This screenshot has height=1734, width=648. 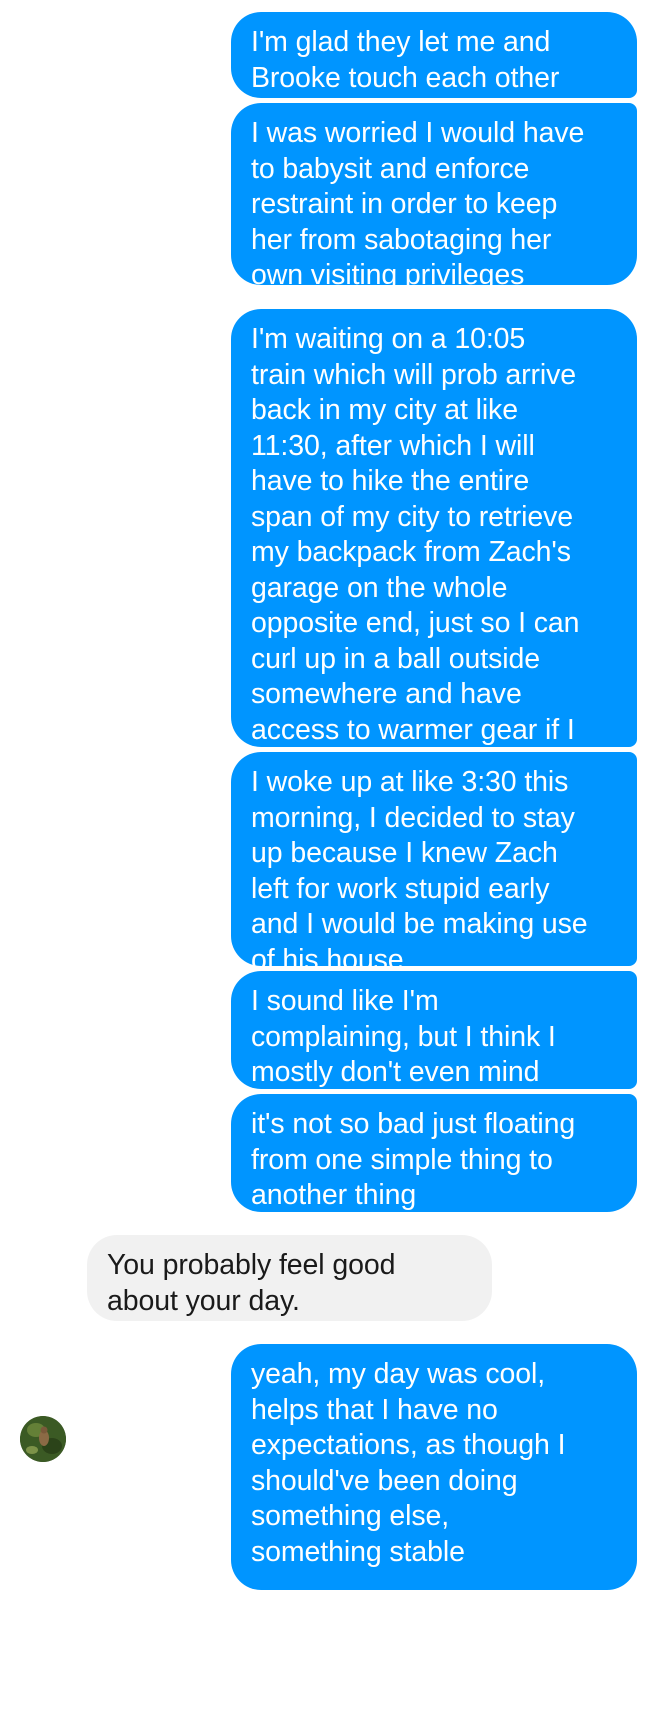 I want to click on avatar-photo-icon, so click(x=43, y=1439).